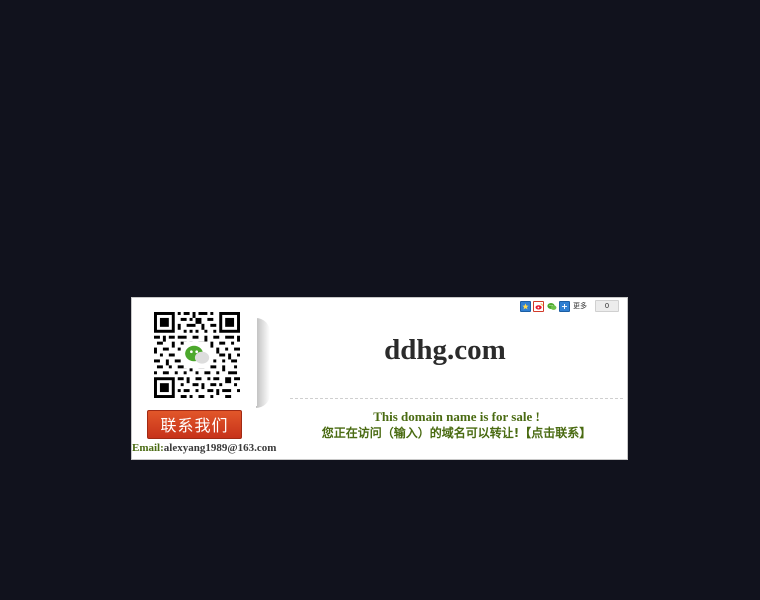 Image resolution: width=760 pixels, height=600 pixels. What do you see at coordinates (551, 306) in the screenshot?
I see `wechat-icon` at bounding box center [551, 306].